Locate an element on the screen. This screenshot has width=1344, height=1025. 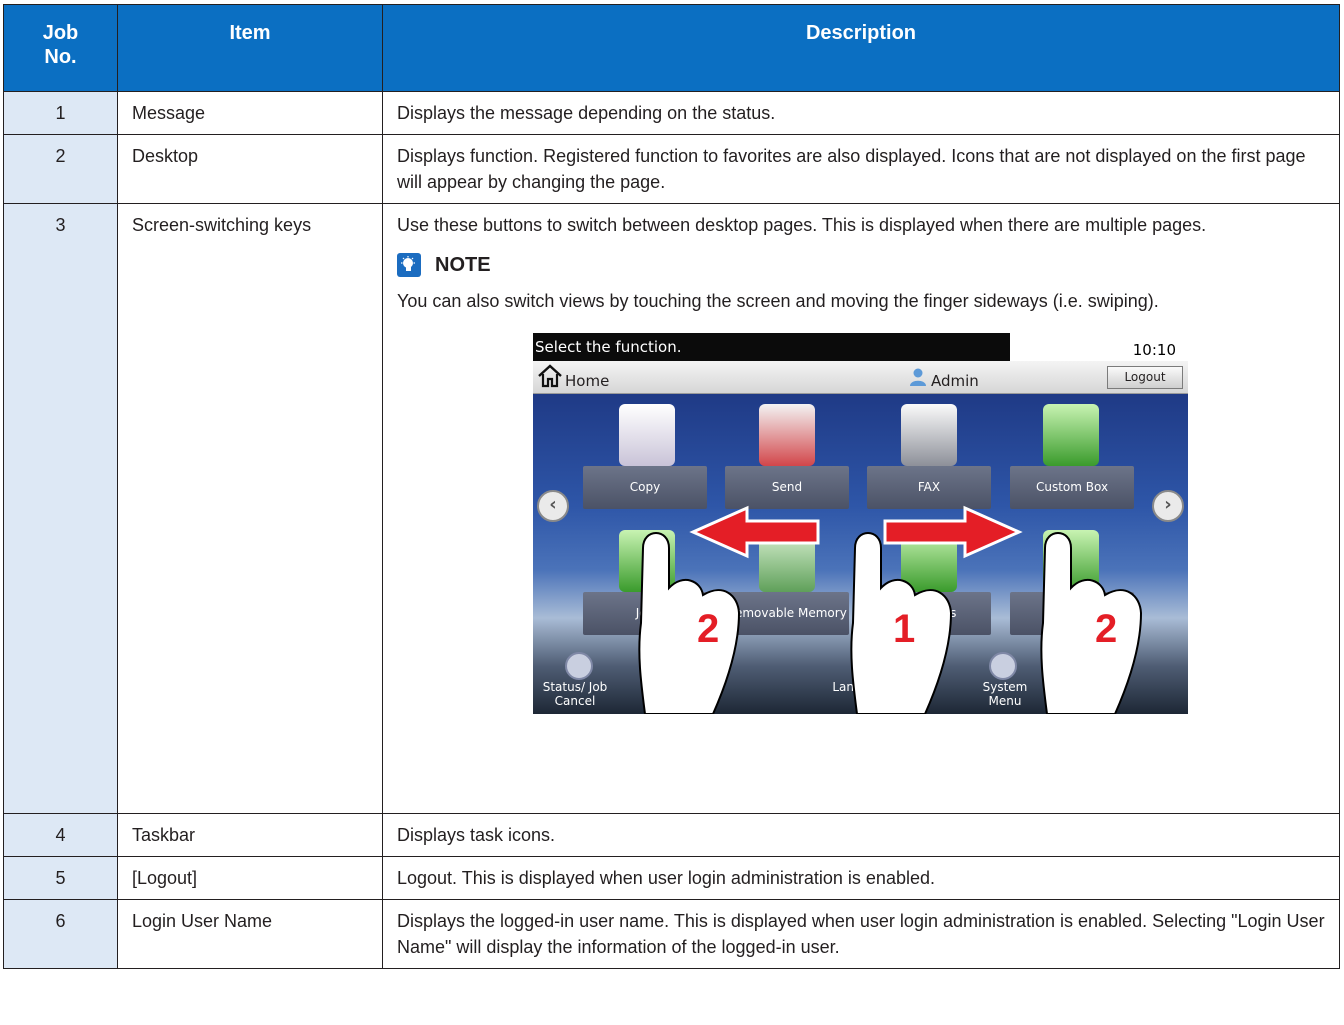
row-number: 1 is located at coordinates (60, 113).